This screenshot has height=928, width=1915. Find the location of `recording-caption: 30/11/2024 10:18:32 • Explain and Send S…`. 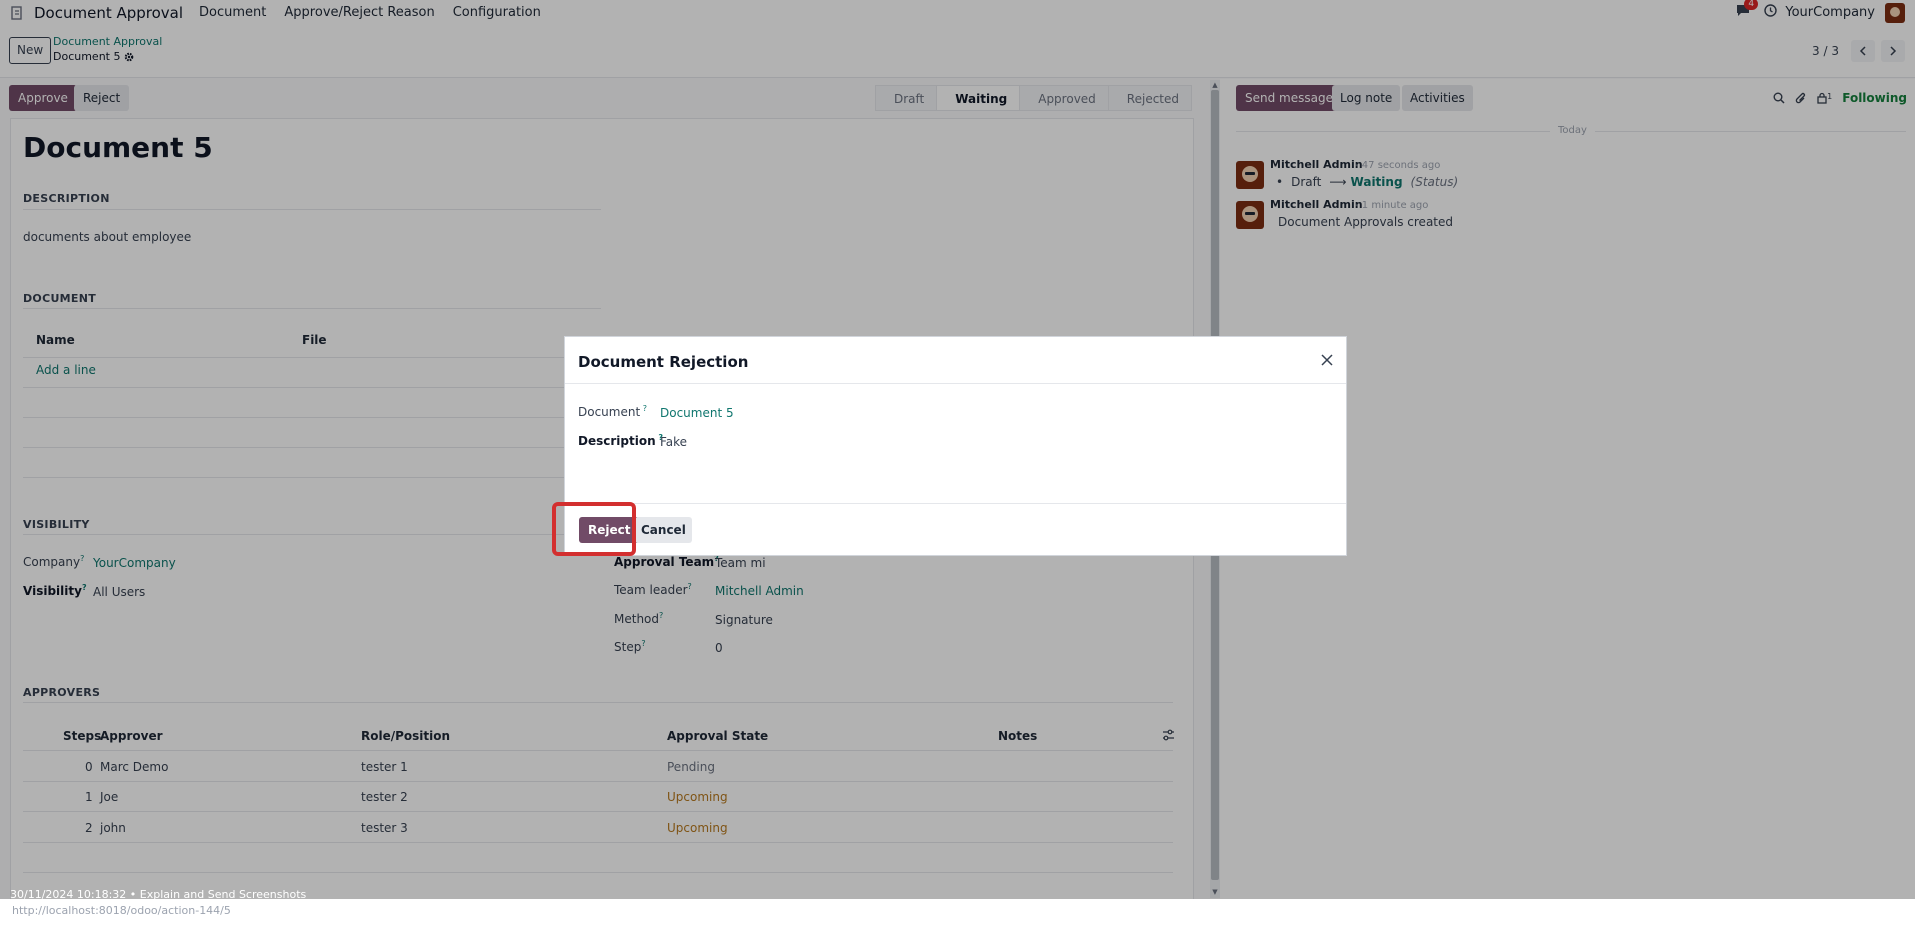

recording-caption: 30/11/2024 10:18:32 • Explain and Send S… is located at coordinates (158, 893).